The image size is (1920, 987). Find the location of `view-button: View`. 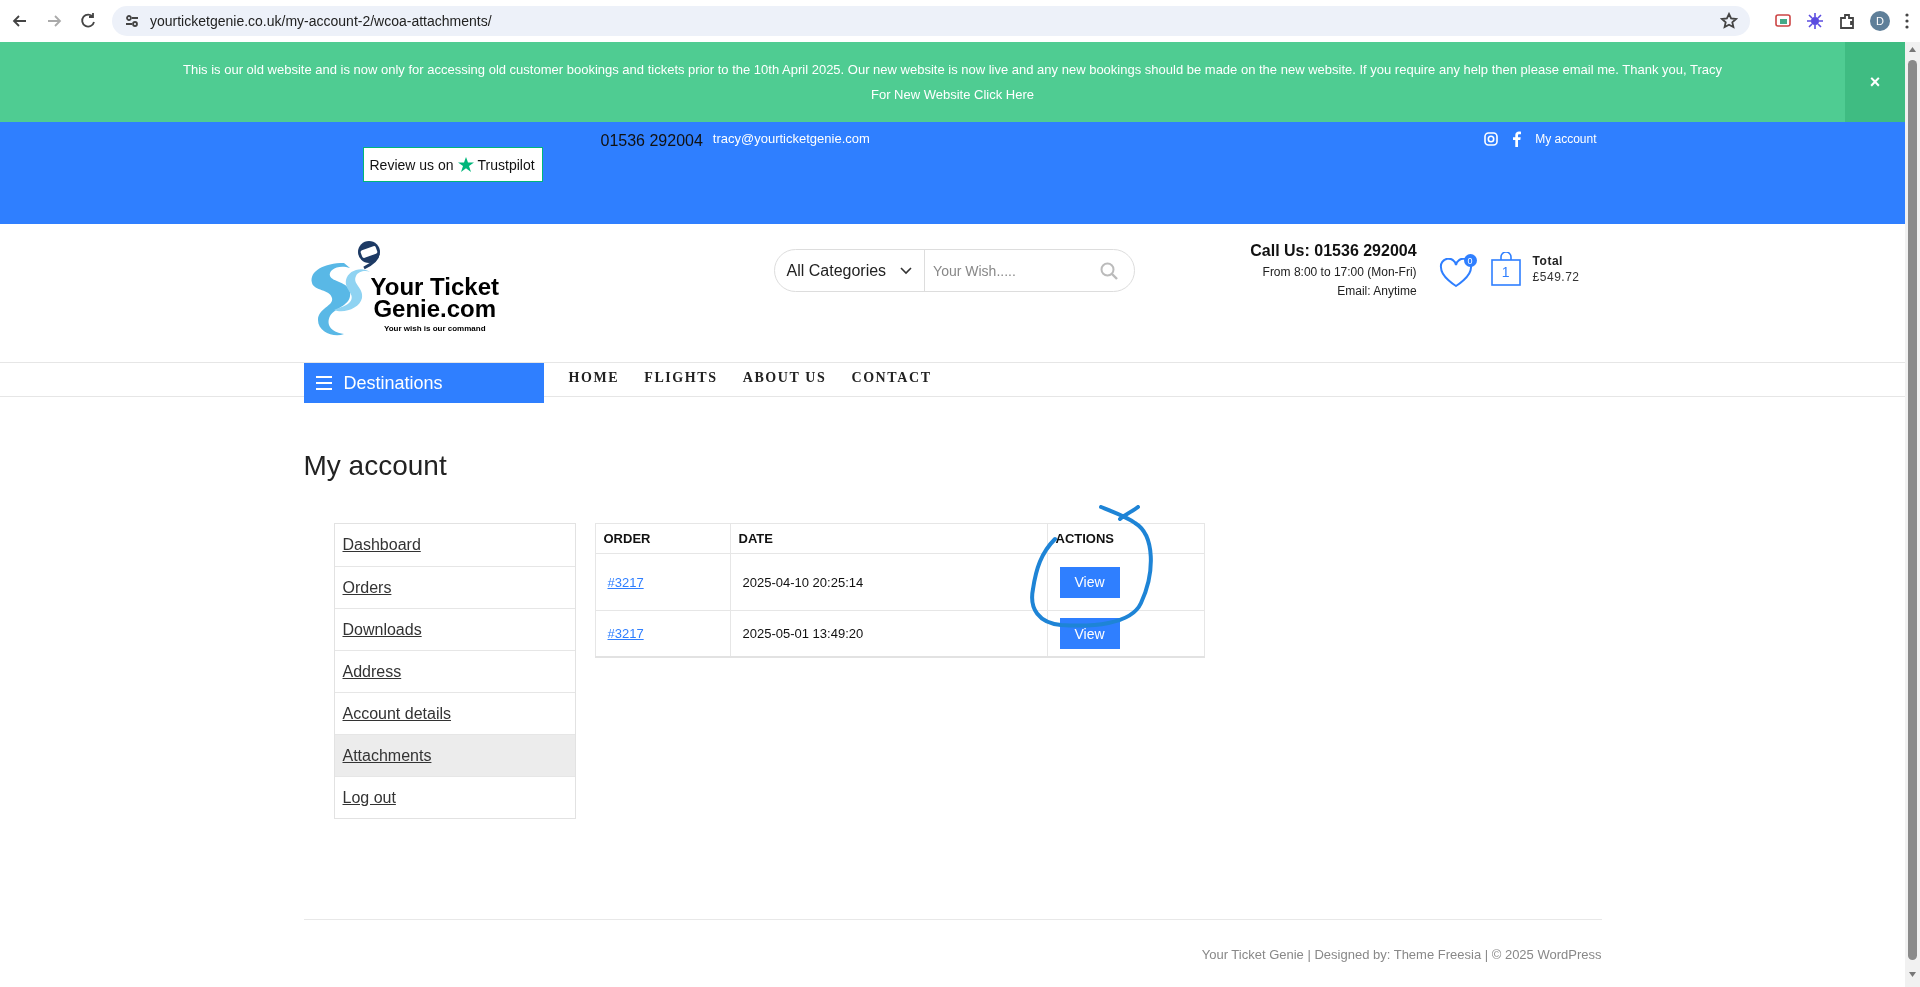

view-button: View is located at coordinates (1089, 582).